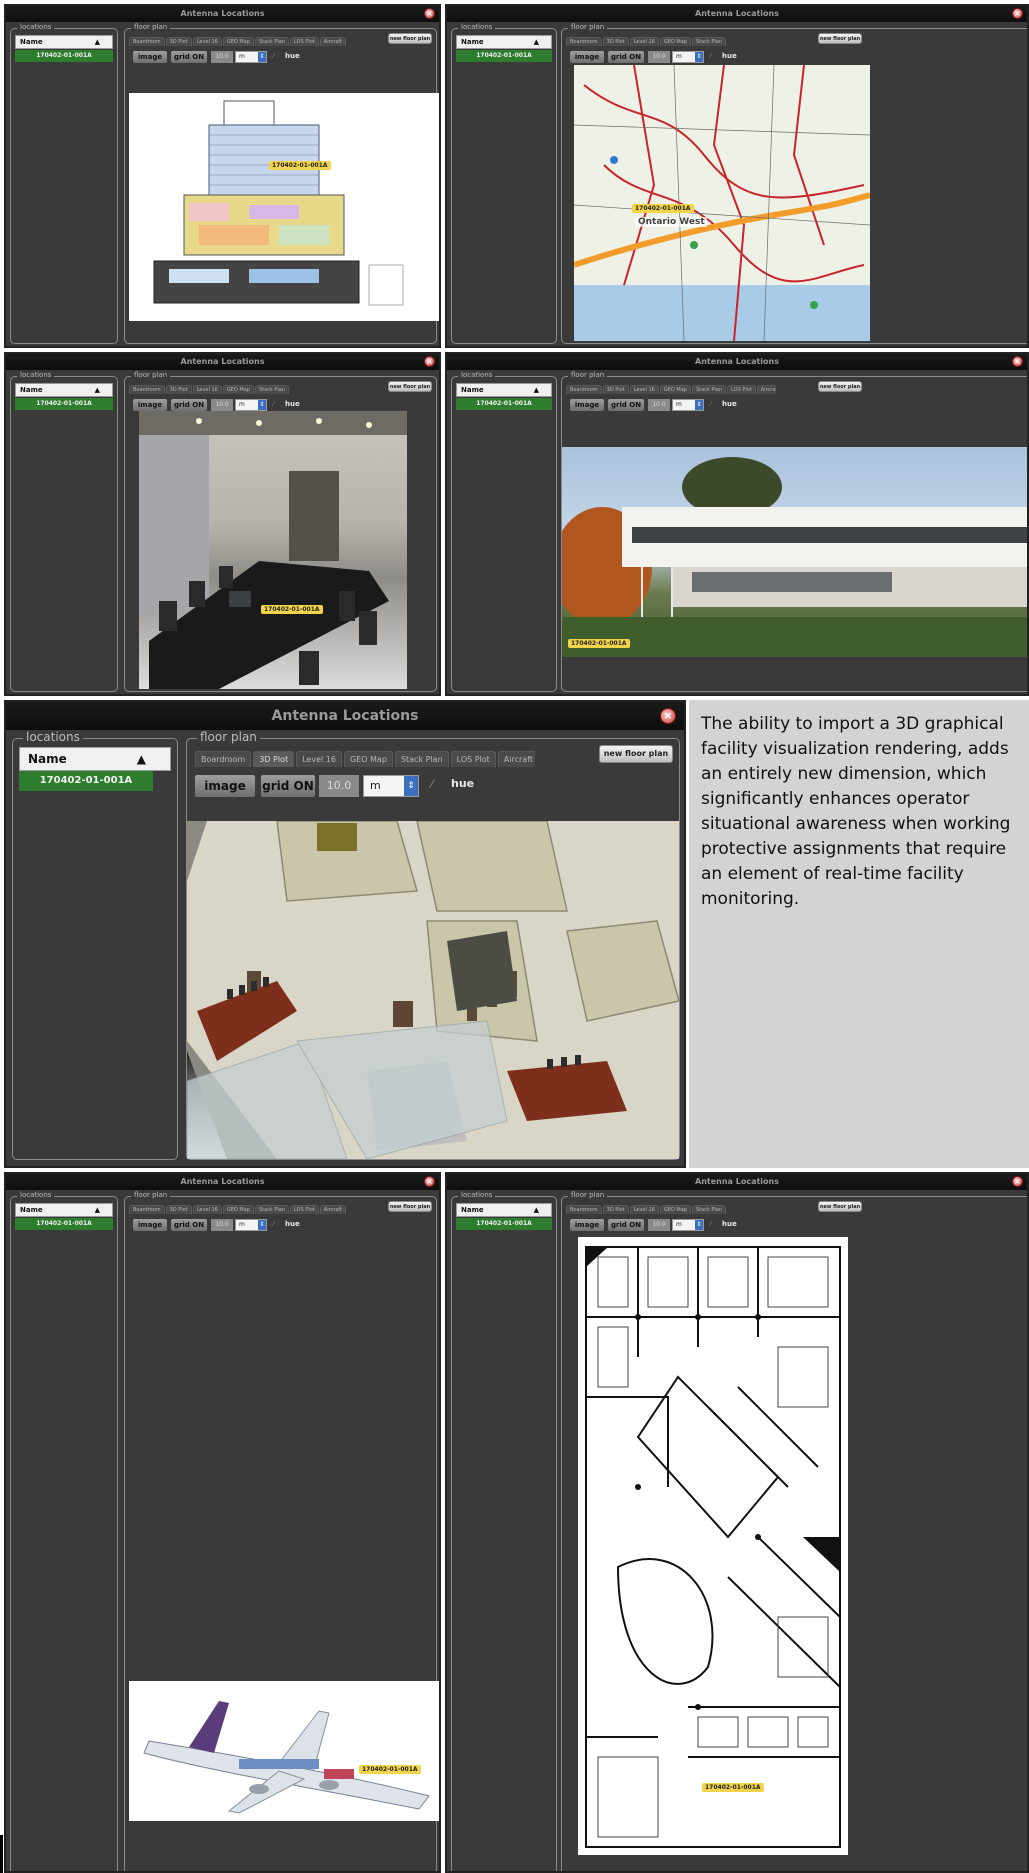 This screenshot has width=1029, height=1873. I want to click on boardroom-photo: 170402-01-001A, so click(273, 550).